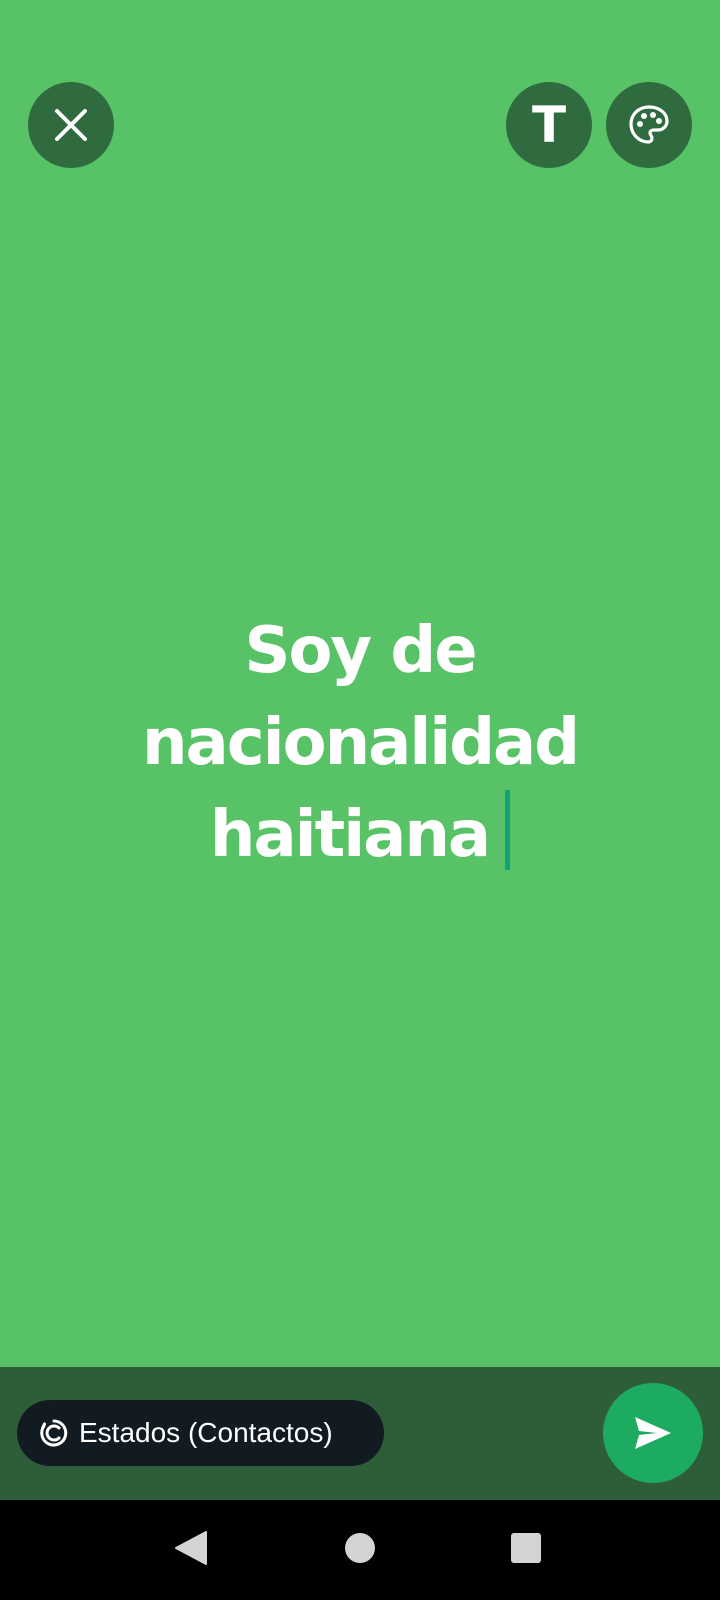 Image resolution: width=720 pixels, height=1600 pixels. Describe the element at coordinates (360, 651) in the screenshot. I see `status-text-line: Soy de` at that location.